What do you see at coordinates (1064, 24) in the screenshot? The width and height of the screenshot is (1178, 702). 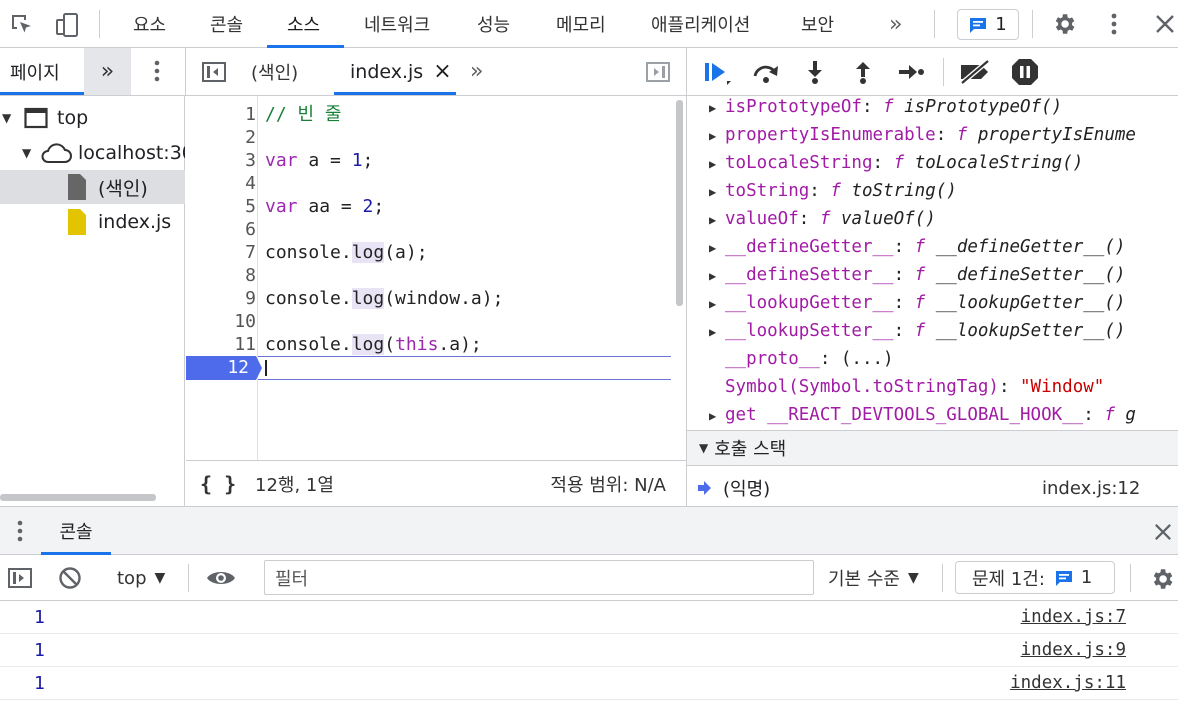 I see `settings-gear-icon` at bounding box center [1064, 24].